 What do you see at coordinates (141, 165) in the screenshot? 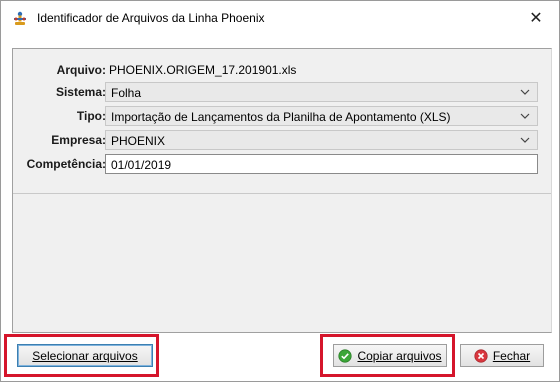
I see `competencia-value: 01/01/2019` at bounding box center [141, 165].